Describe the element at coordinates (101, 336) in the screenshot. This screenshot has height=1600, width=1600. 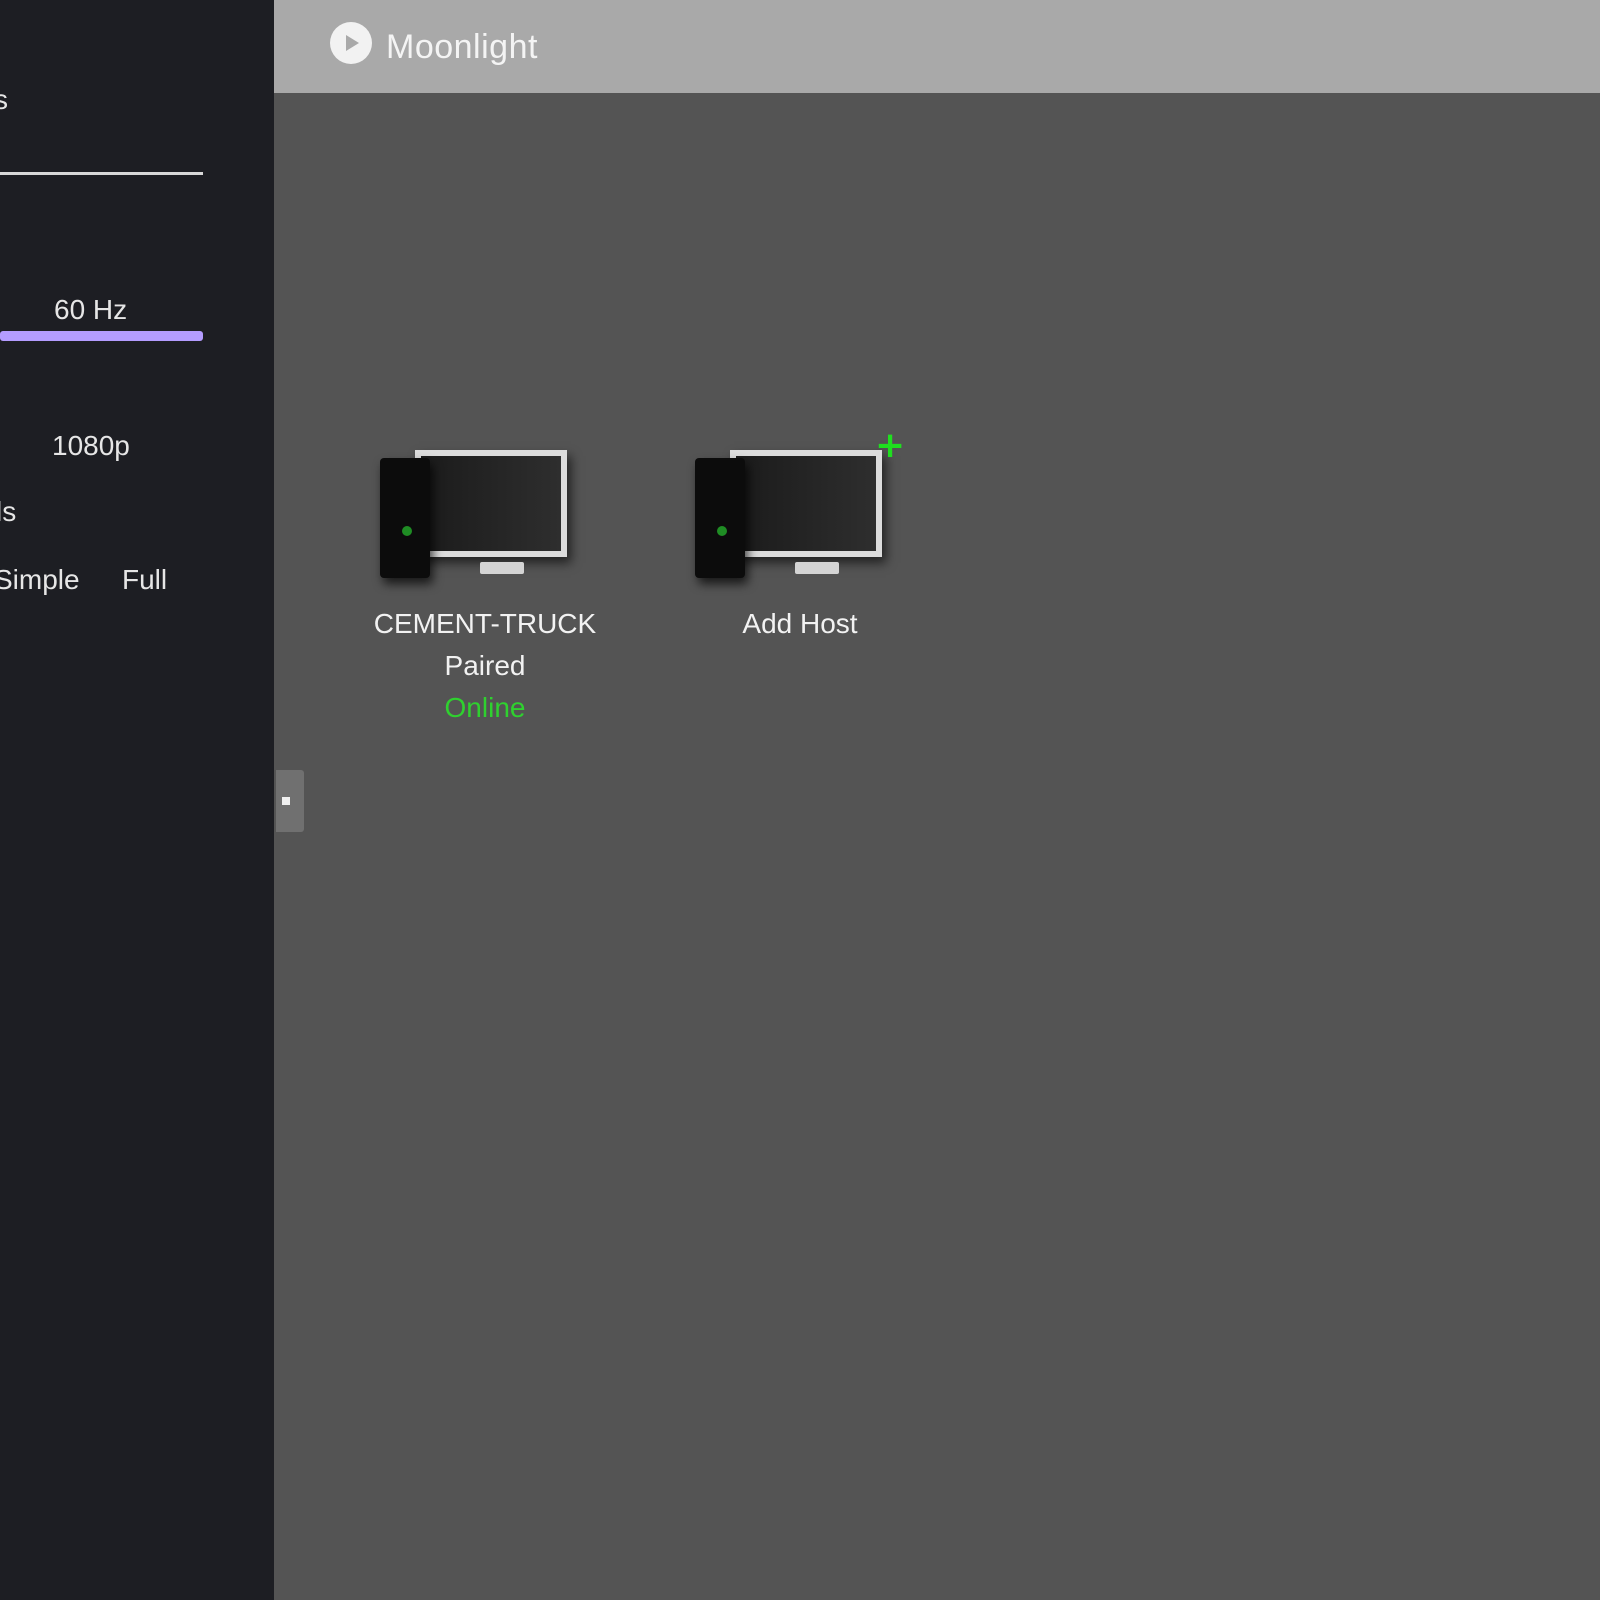
I see `frame-rate-slider` at that location.